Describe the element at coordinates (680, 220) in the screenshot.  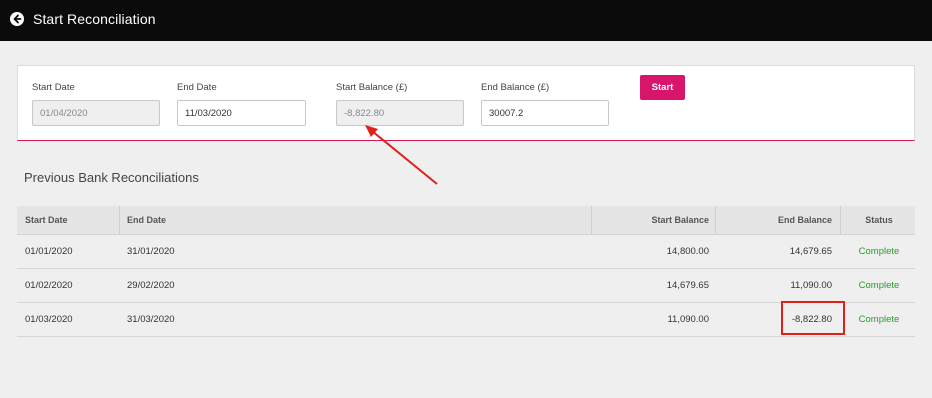
I see `column-header-start-balance: Start Balance` at that location.